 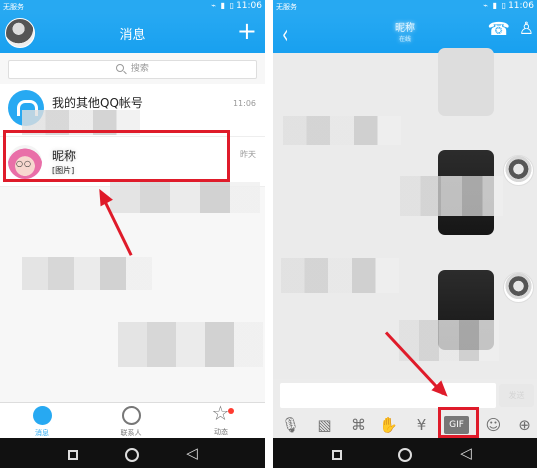 I want to click on emoji-sticker-icon: ¥, so click(x=421, y=425).